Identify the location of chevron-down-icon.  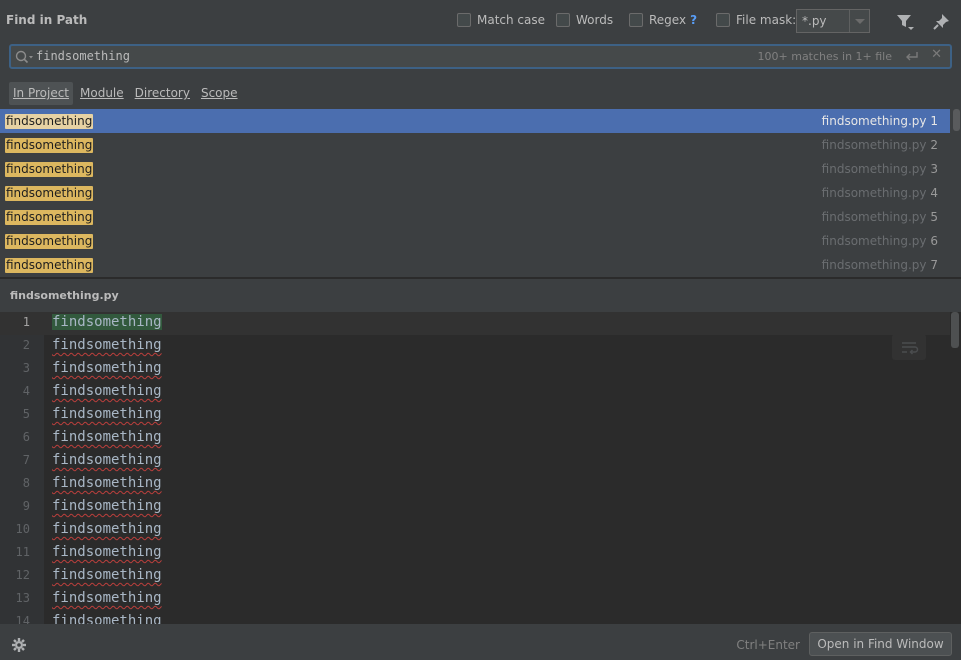
(860, 21).